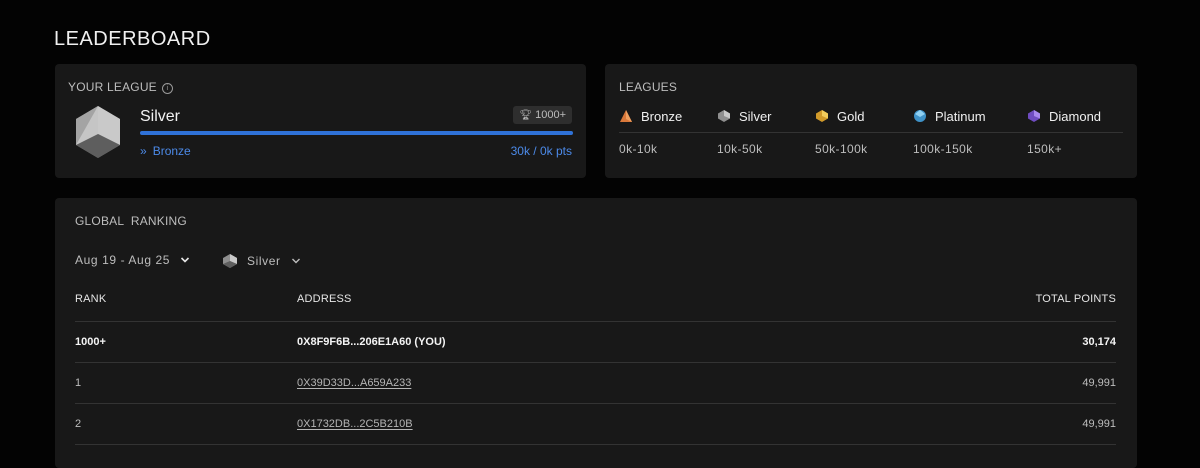 This screenshot has width=1200, height=468. Describe the element at coordinates (354, 383) in the screenshot. I see `address-link: 0X39D33D...A659A233` at that location.